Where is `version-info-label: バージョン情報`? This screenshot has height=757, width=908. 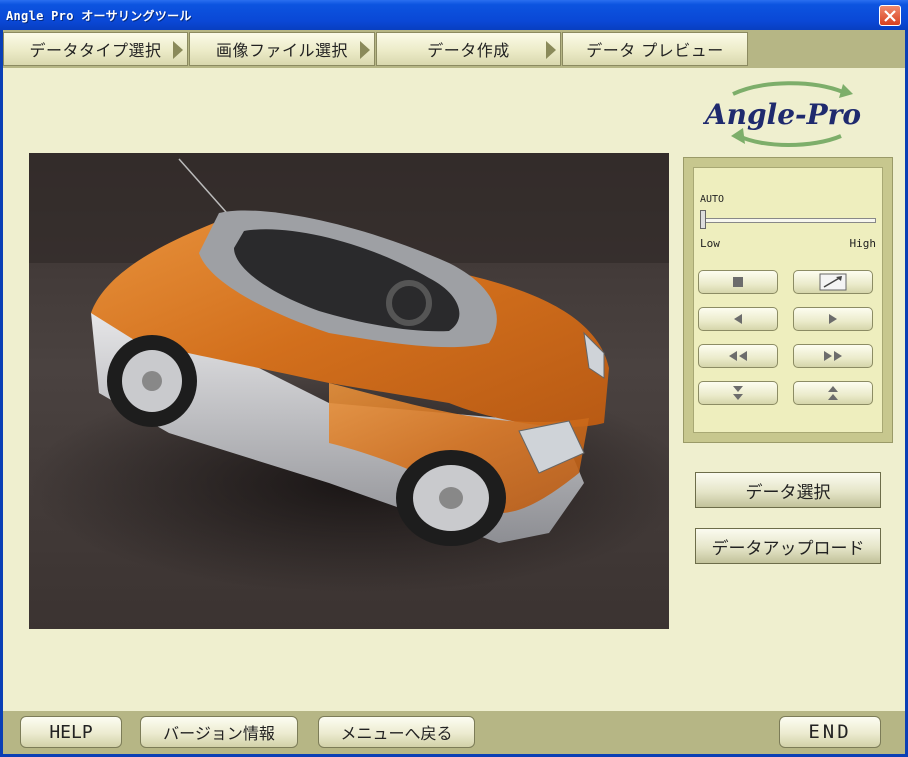
version-info-label: バージョン情報 is located at coordinates (219, 733).